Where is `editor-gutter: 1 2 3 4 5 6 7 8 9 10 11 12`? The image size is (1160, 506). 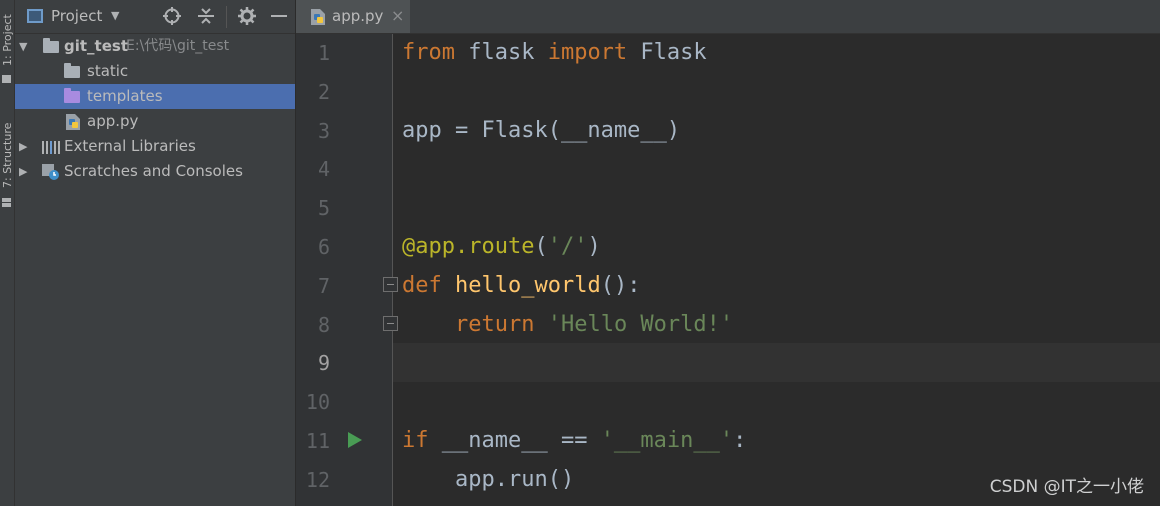 editor-gutter: 1 2 3 4 5 6 7 8 9 10 11 12 is located at coordinates (344, 270).